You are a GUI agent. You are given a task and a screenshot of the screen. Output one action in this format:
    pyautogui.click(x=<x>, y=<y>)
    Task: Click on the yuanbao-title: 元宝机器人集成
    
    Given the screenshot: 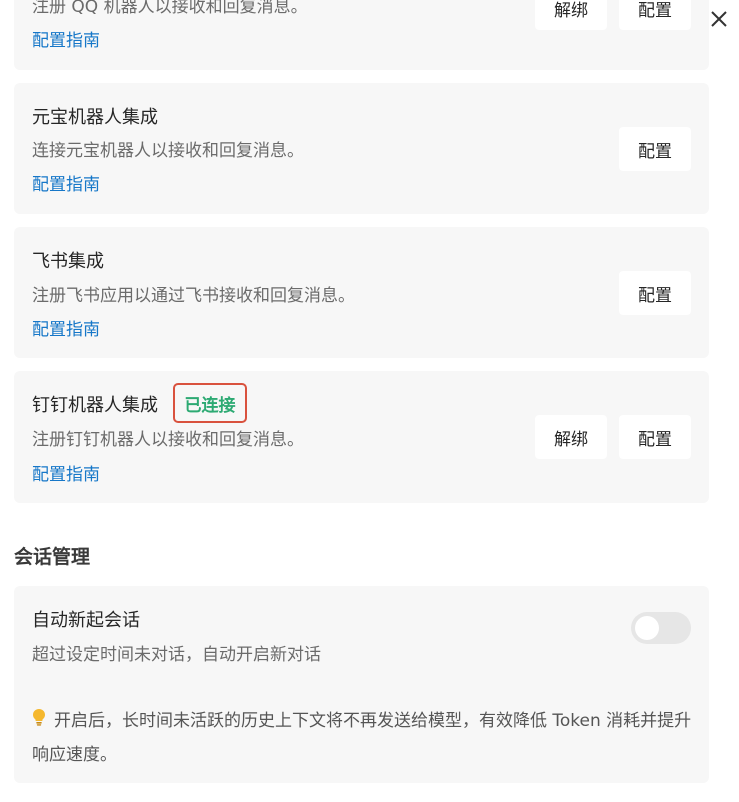 What is the action you would take?
    pyautogui.click(x=95, y=117)
    